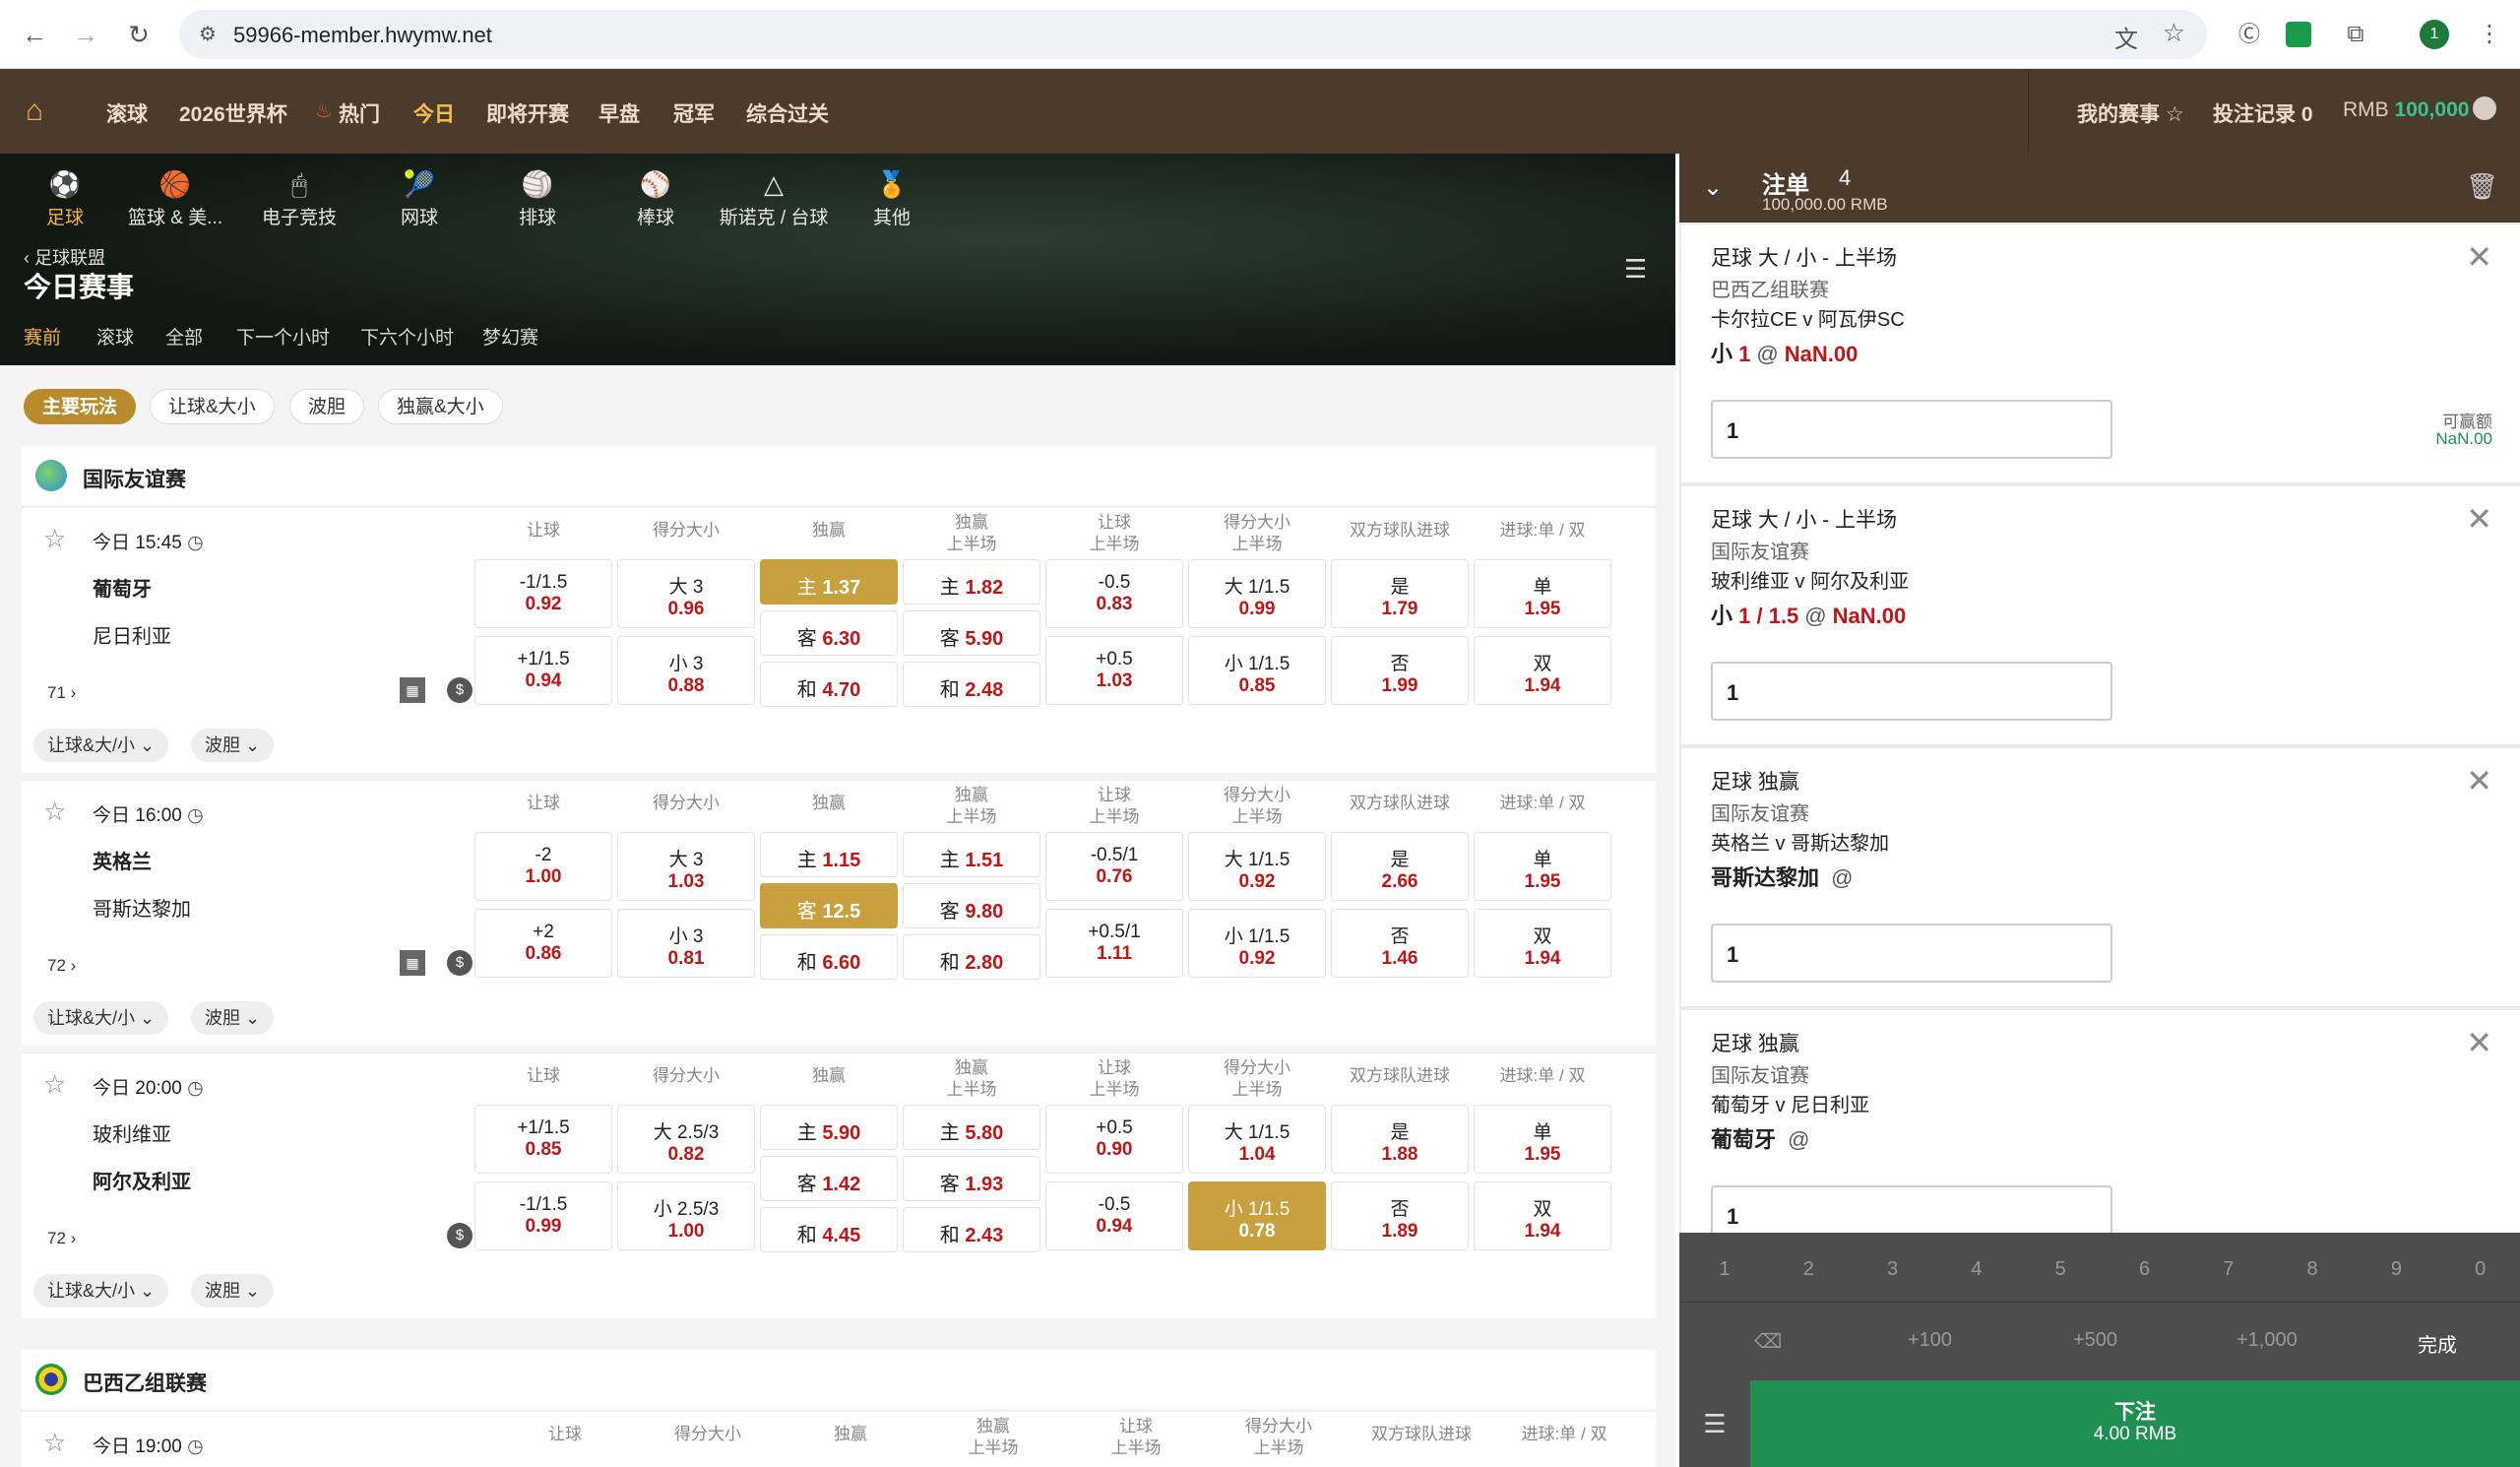 This screenshot has width=2520, height=1467. What do you see at coordinates (1257, 866) in the screenshot?
I see `odds-button: 大 1/1.5 0.92` at bounding box center [1257, 866].